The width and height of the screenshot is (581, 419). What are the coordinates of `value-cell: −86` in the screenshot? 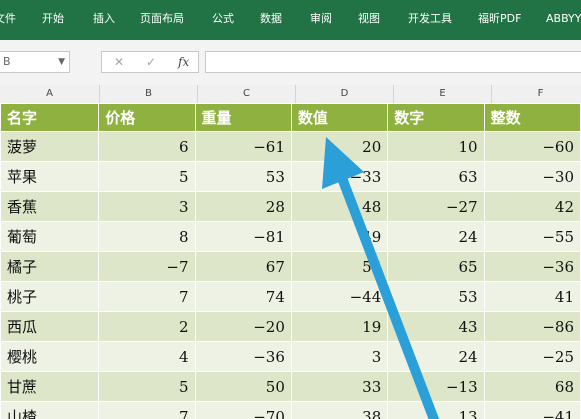 It's located at (532, 326).